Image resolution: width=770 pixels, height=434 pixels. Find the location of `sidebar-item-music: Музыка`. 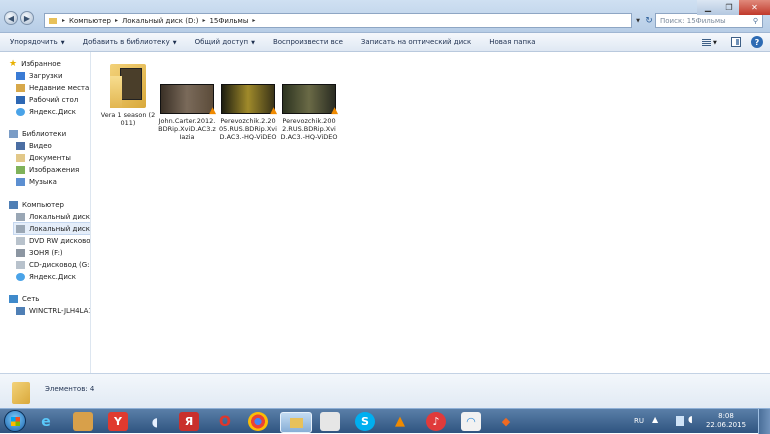

sidebar-item-music: Музыка is located at coordinates (36, 181).